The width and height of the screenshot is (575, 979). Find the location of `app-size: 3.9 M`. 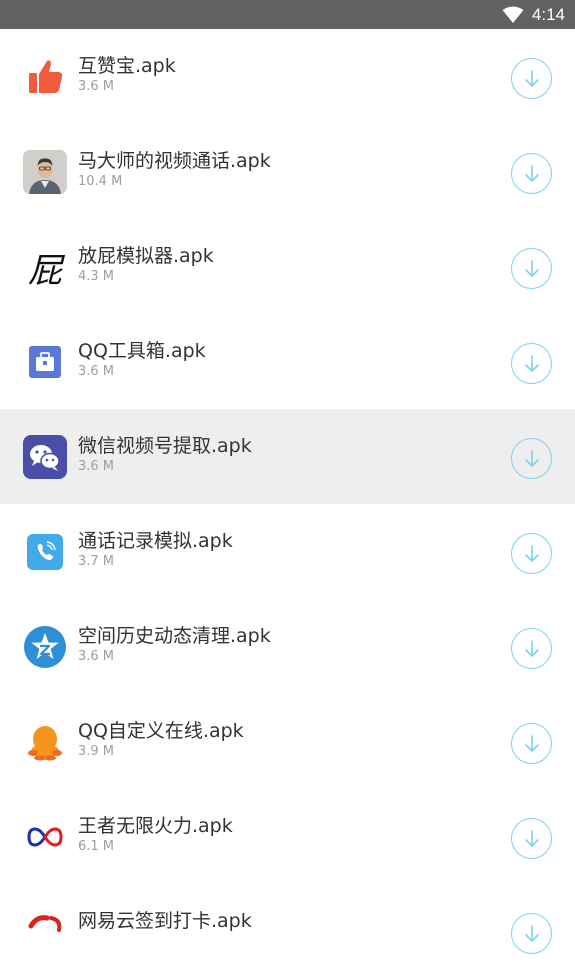

app-size: 3.9 M is located at coordinates (96, 751).